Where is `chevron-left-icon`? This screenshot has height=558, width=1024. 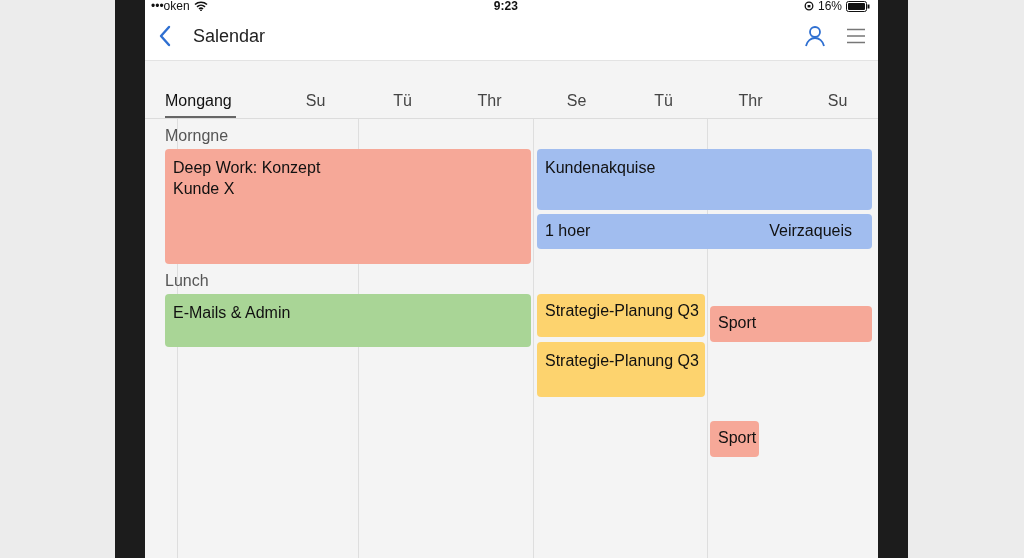
chevron-left-icon is located at coordinates (165, 36).